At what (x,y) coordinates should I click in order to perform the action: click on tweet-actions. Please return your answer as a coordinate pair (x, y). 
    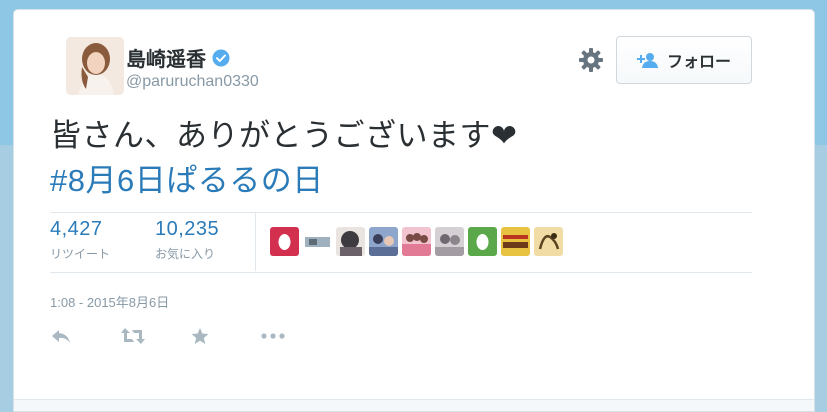
    Looking at the image, I should click on (190, 338).